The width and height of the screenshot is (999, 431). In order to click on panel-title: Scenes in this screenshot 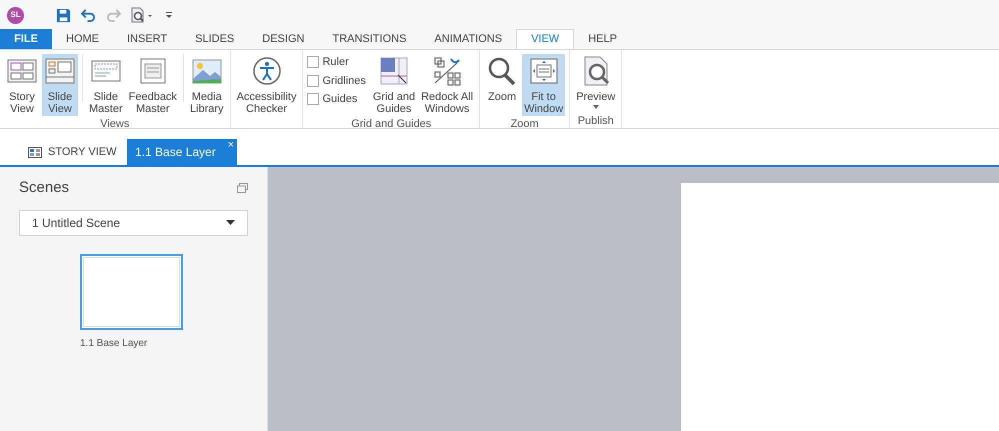, I will do `click(44, 188)`.